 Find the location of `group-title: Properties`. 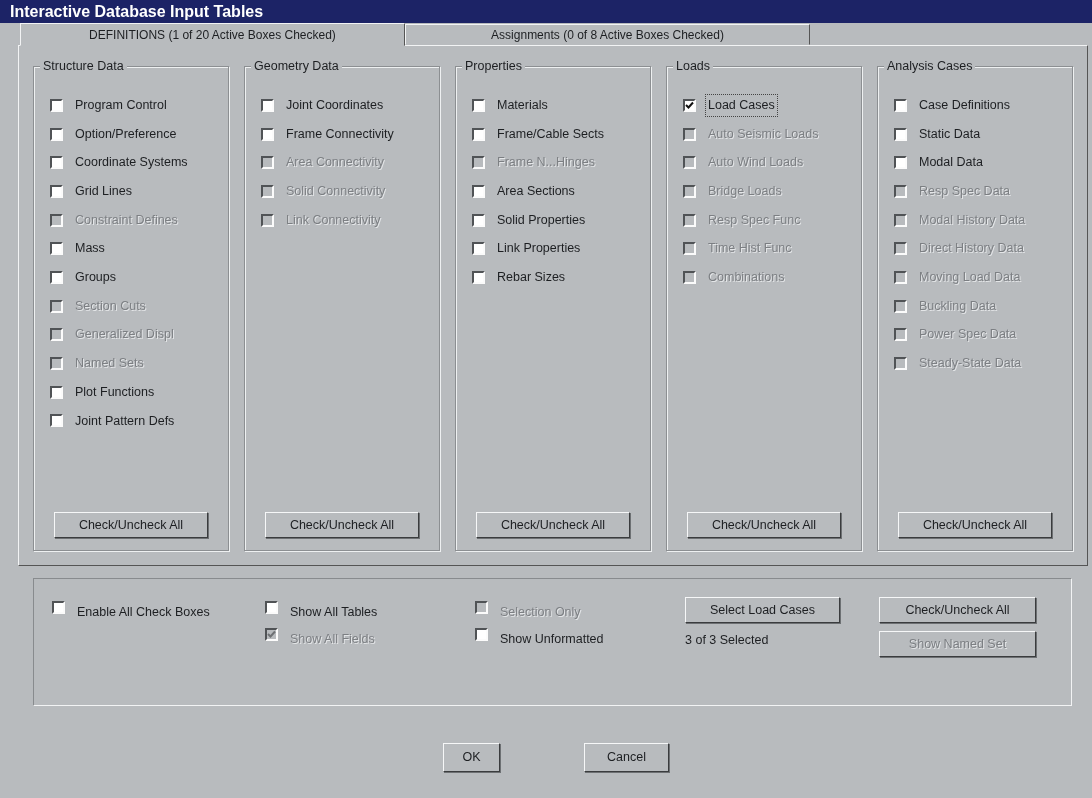

group-title: Properties is located at coordinates (493, 66).